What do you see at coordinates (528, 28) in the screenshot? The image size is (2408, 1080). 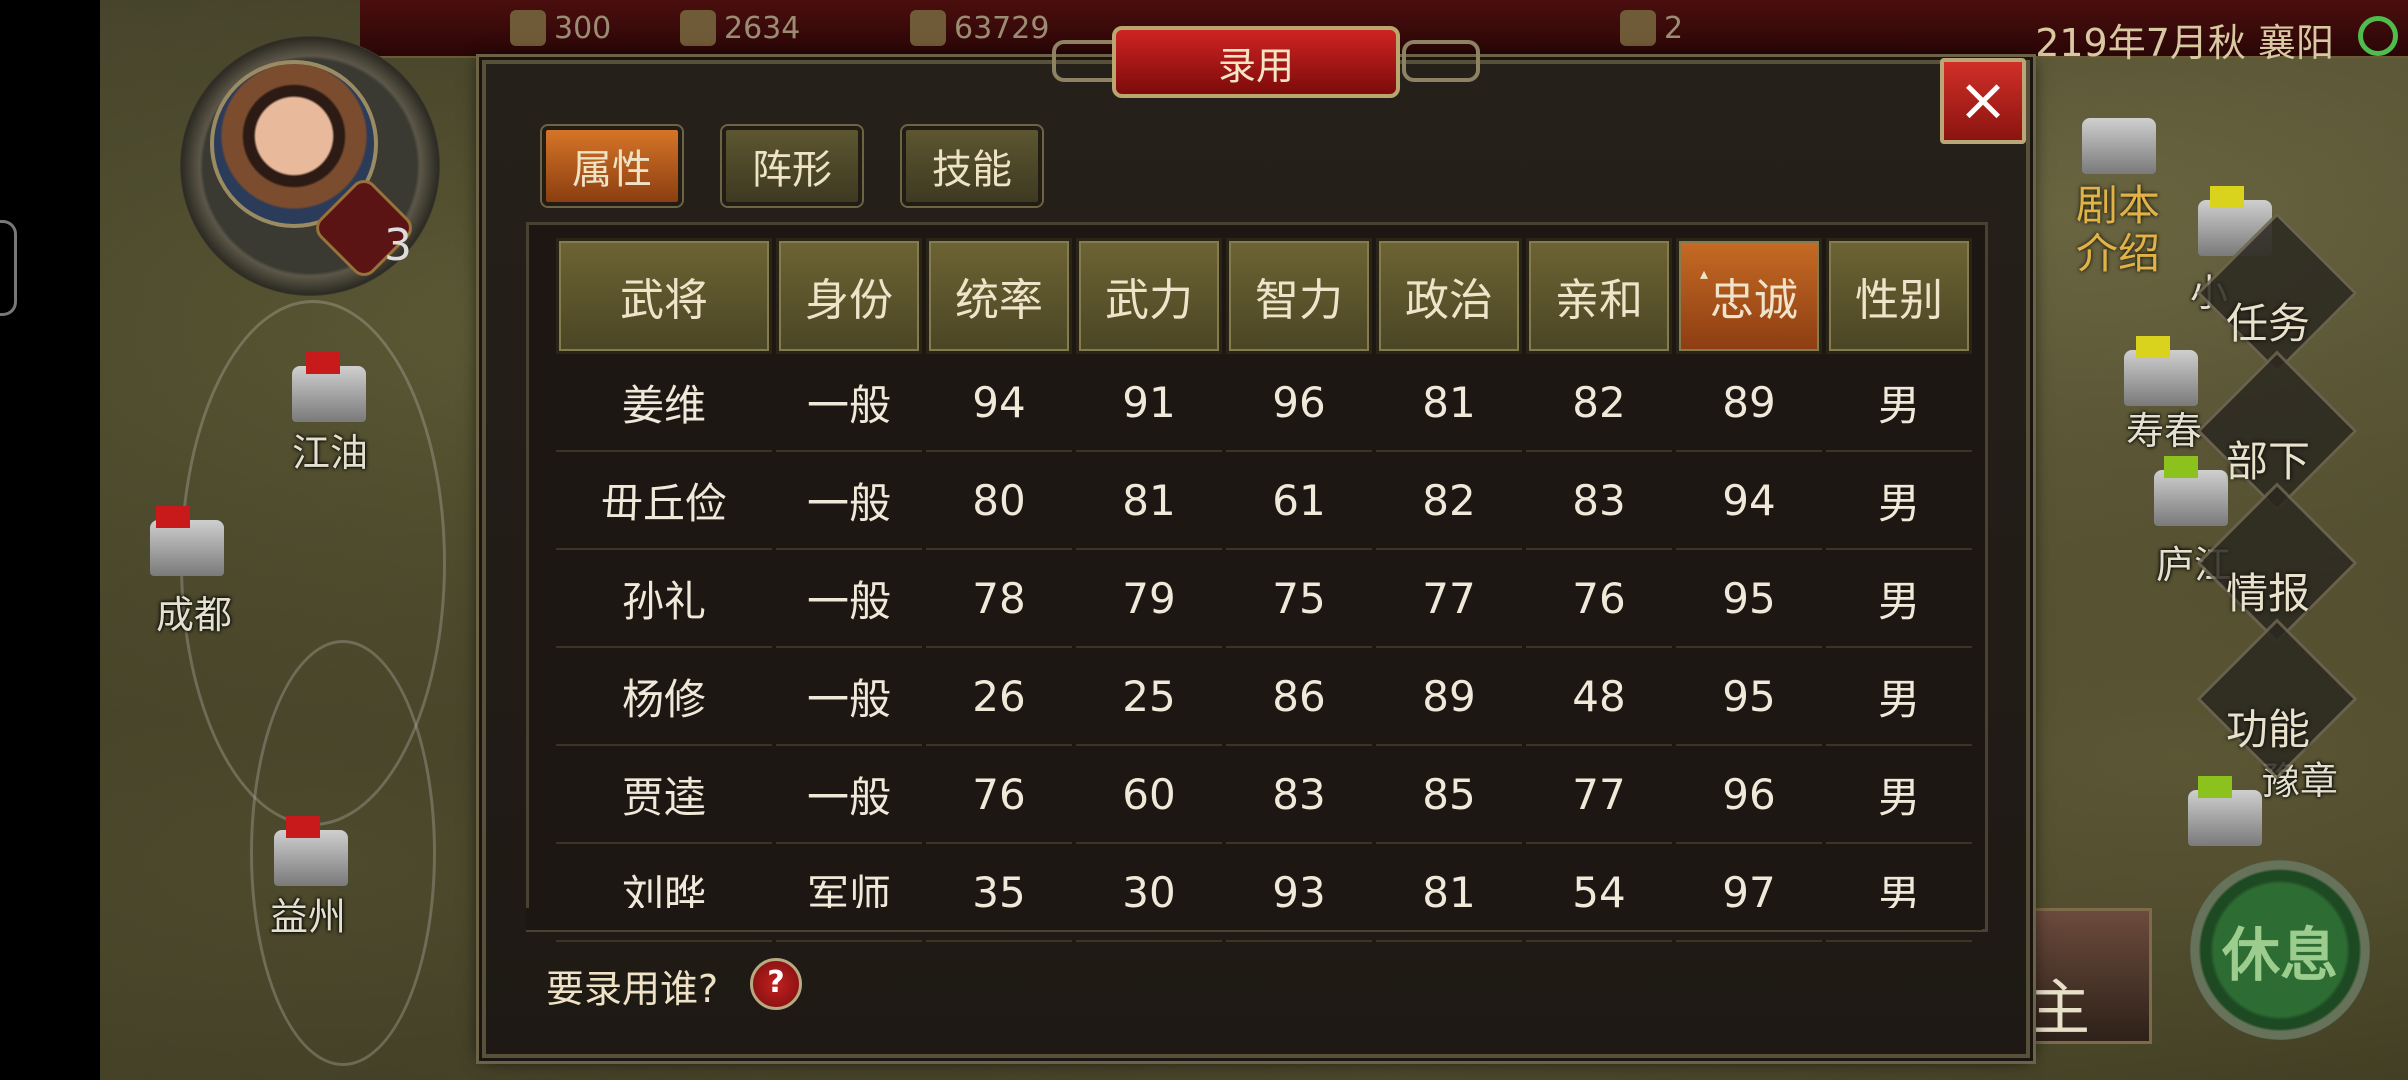 I see `grain-icon` at bounding box center [528, 28].